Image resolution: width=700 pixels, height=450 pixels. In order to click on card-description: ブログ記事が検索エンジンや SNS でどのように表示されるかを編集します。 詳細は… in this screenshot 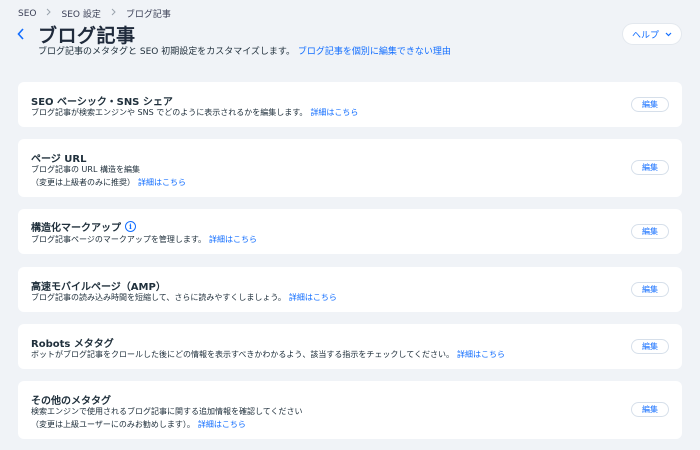, I will do `click(194, 112)`.